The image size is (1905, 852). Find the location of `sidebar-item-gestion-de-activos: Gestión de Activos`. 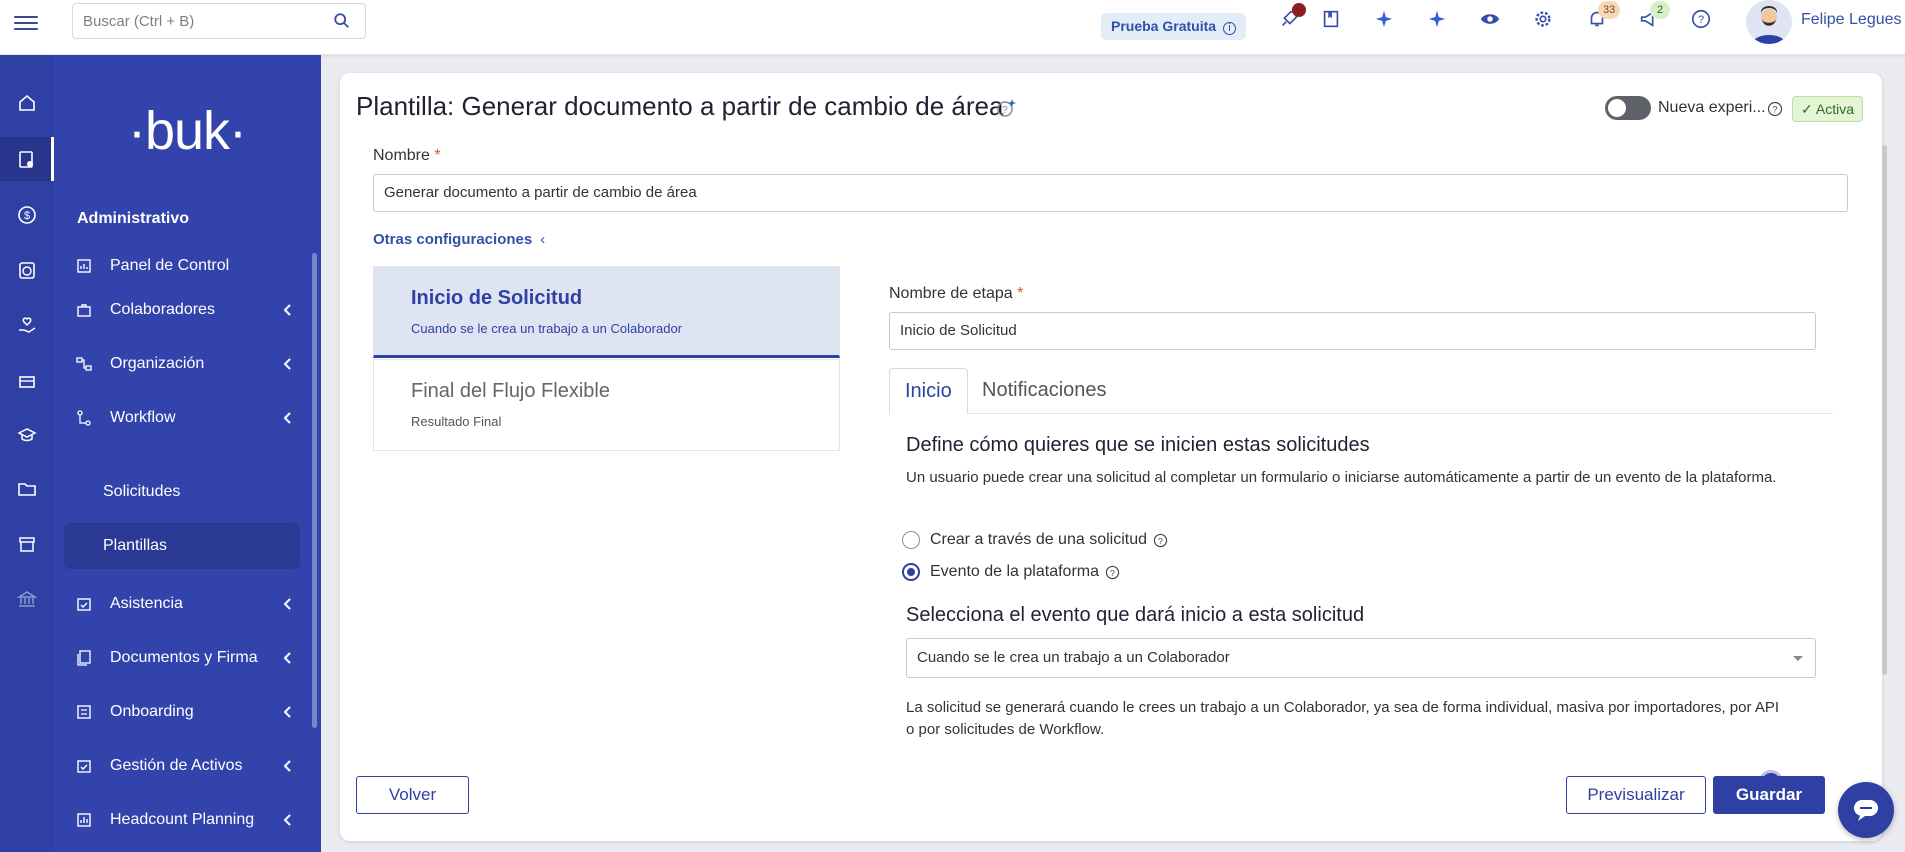

sidebar-item-gestion-de-activos: Gestión de Activos is located at coordinates (184, 766).